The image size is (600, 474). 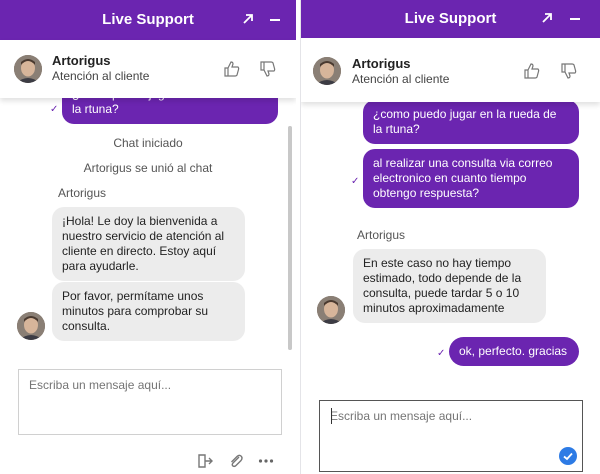 I want to click on scrollbar, so click(x=290, y=238).